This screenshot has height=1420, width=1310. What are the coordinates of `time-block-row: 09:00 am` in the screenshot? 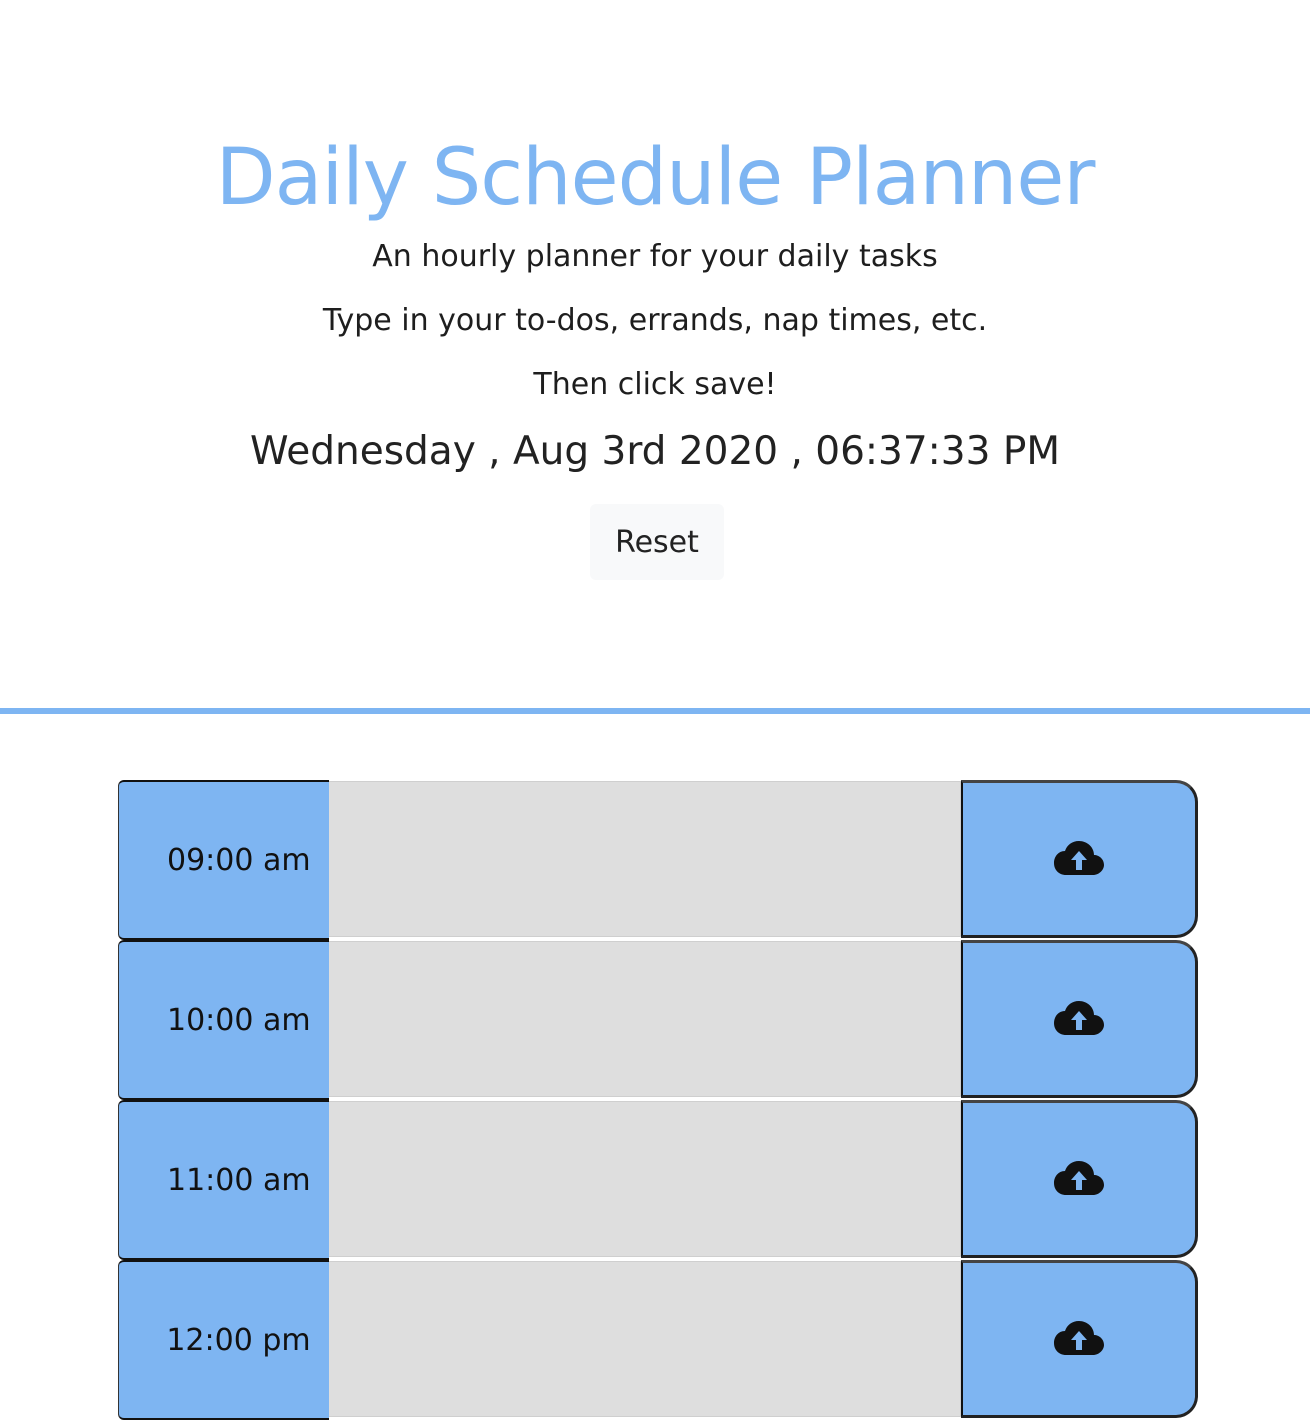 It's located at (658, 860).